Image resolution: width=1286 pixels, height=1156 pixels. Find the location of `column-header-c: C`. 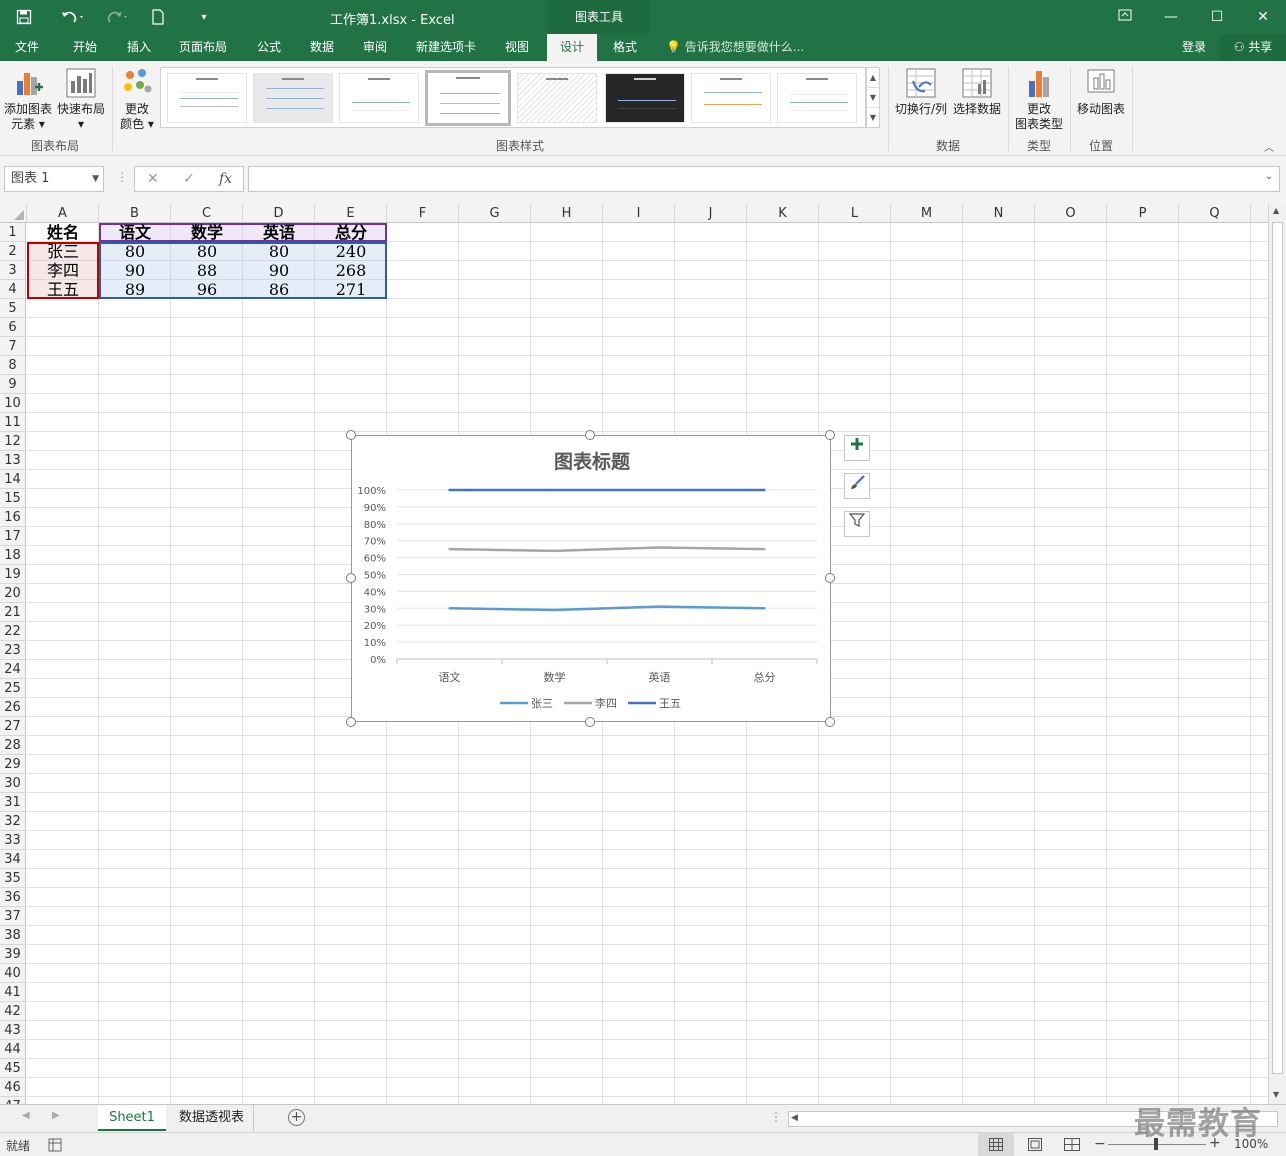

column-header-c: C is located at coordinates (207, 213).